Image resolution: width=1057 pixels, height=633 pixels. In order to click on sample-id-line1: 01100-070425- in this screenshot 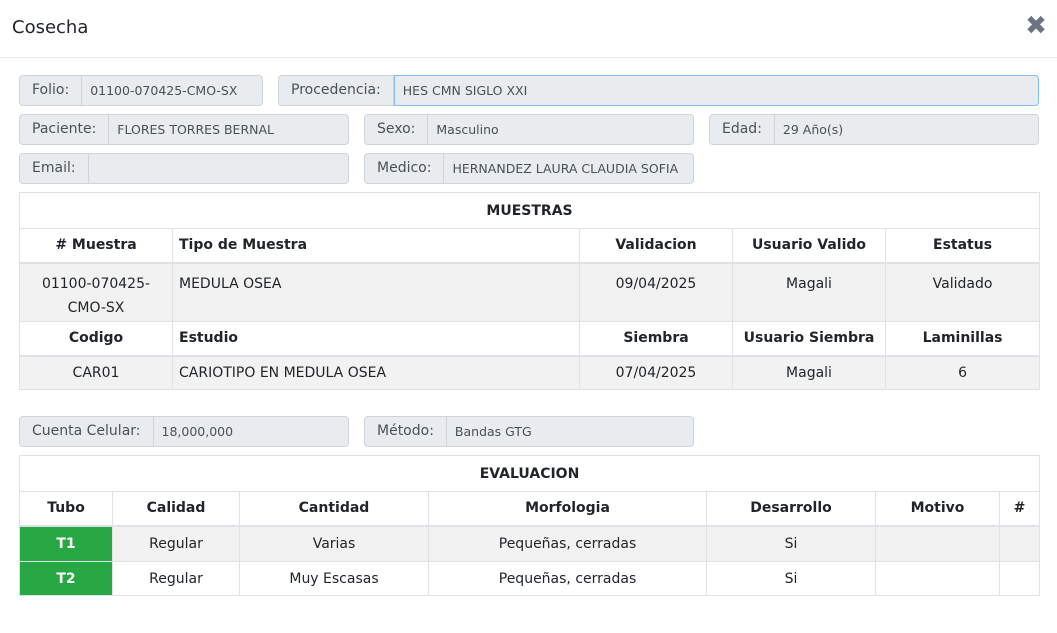, I will do `click(96, 283)`.